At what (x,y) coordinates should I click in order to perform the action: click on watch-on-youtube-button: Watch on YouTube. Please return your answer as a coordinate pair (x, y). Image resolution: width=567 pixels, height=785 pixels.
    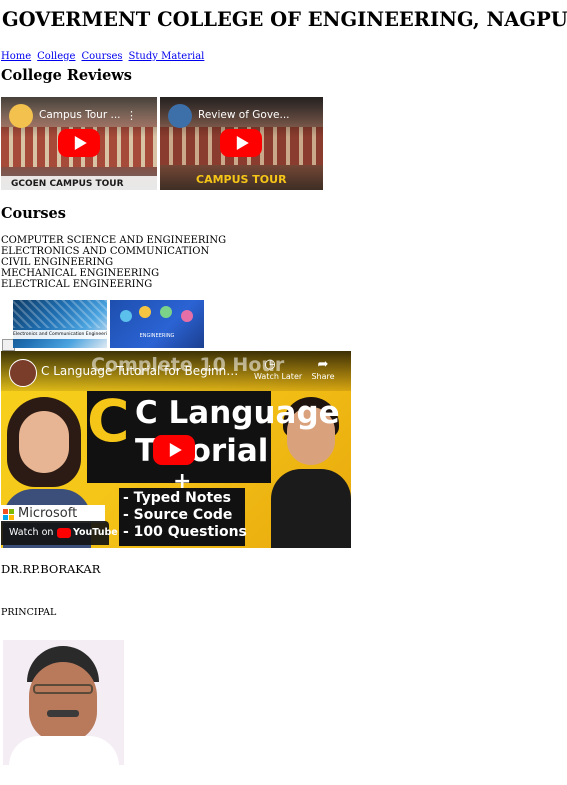
    Looking at the image, I should click on (59, 533).